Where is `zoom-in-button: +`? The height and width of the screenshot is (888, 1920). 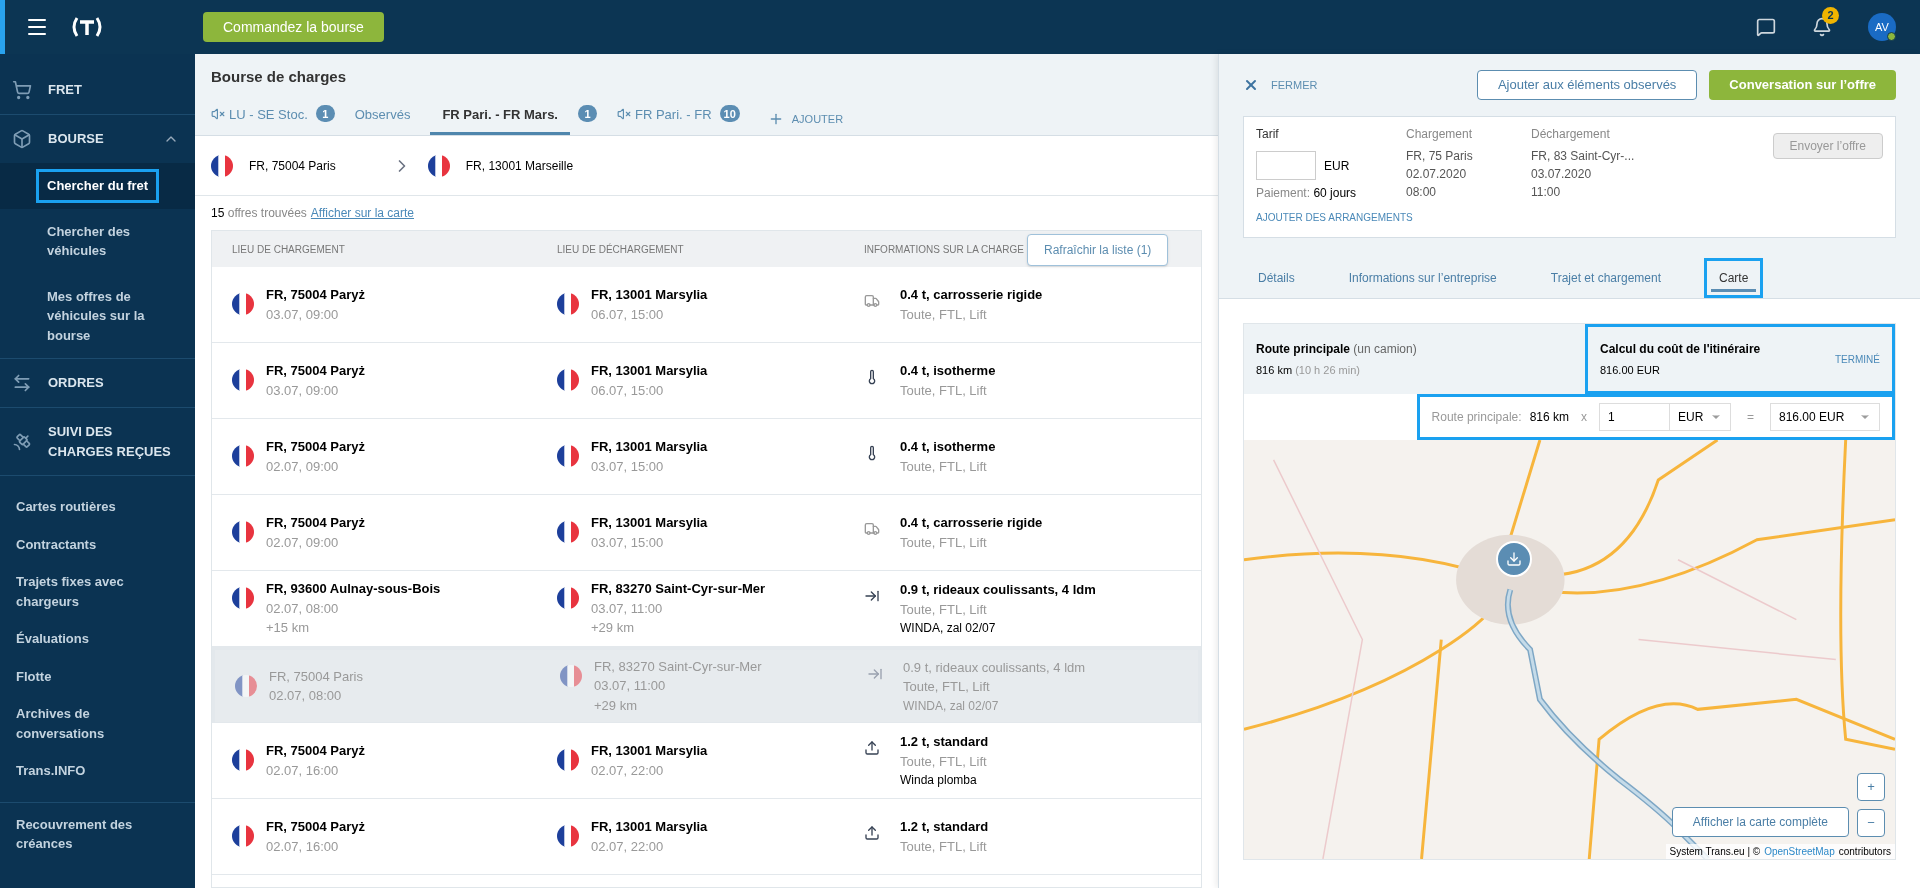 zoom-in-button: + is located at coordinates (1871, 787).